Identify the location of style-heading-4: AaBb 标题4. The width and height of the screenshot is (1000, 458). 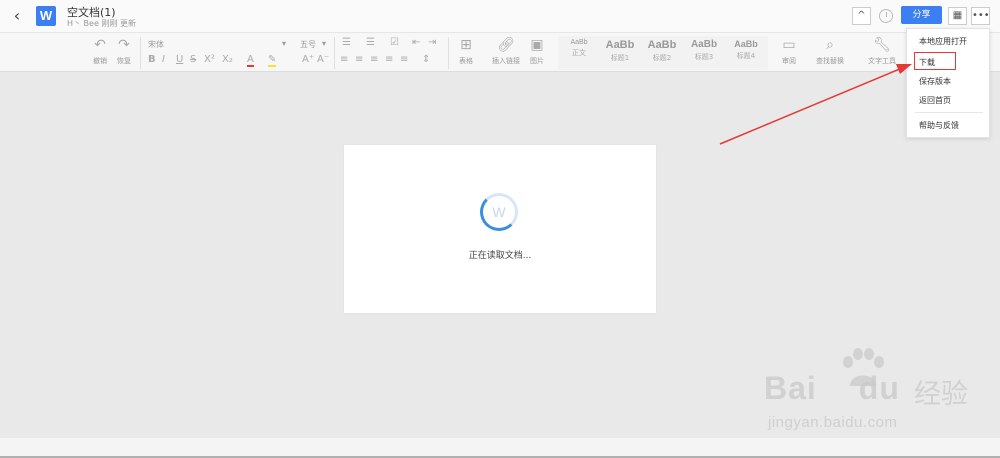
(746, 50).